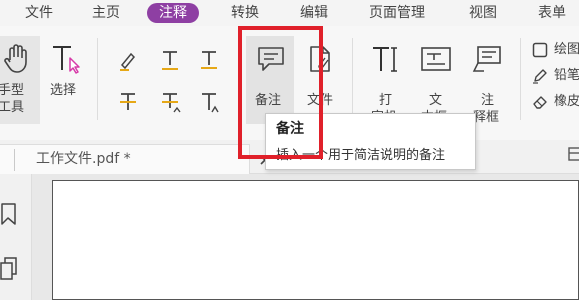 Image resolution: width=579 pixels, height=300 pixels. I want to click on rectangle-icon, so click(540, 50).